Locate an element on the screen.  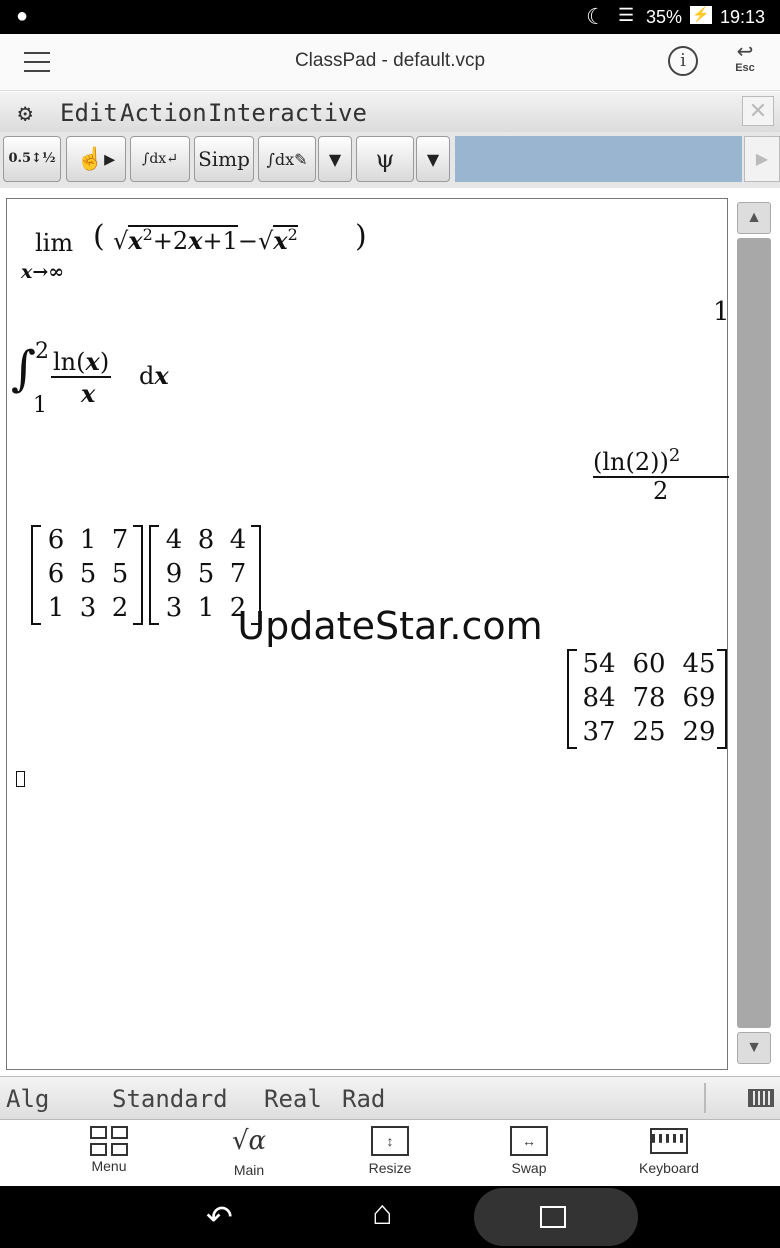
divider is located at coordinates (705, 1098).